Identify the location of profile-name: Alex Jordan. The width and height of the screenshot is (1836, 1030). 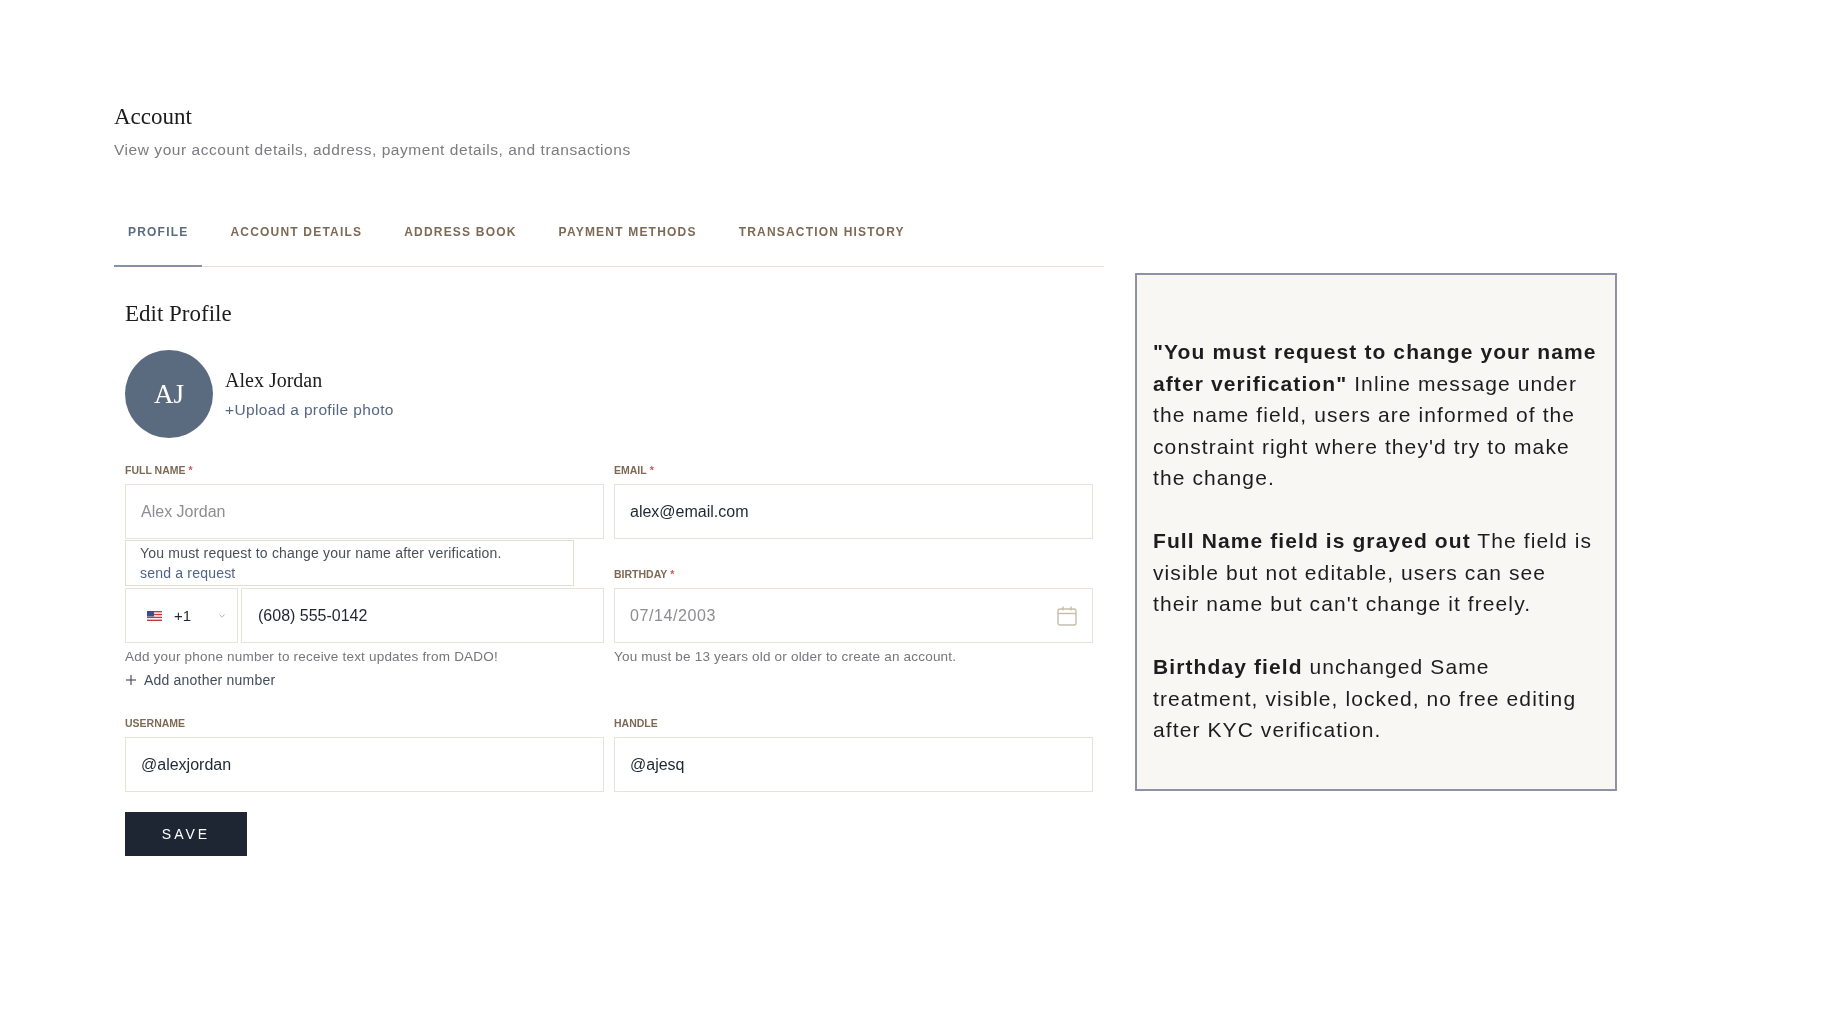
(274, 380).